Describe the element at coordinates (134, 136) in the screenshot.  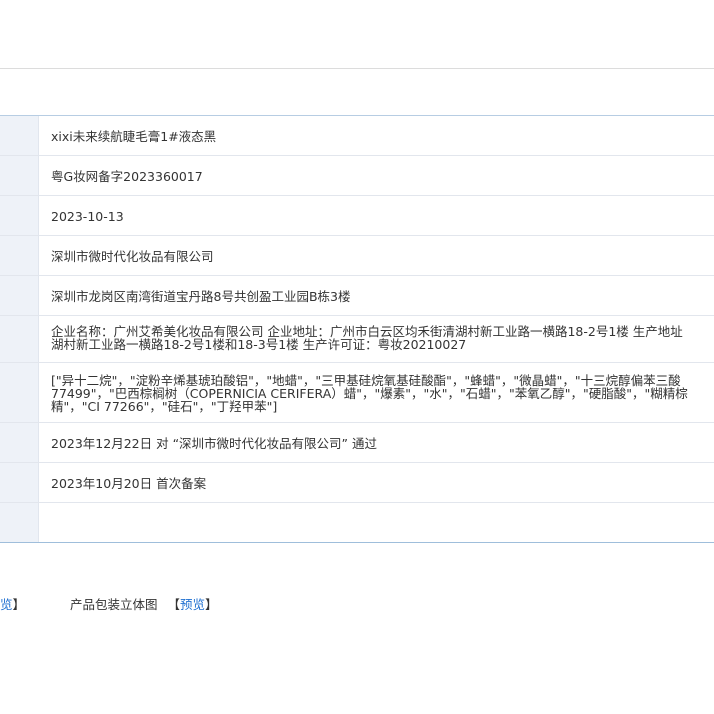
I see `product-name-value: xixi未来续航睫毛膏1#液态黑` at that location.